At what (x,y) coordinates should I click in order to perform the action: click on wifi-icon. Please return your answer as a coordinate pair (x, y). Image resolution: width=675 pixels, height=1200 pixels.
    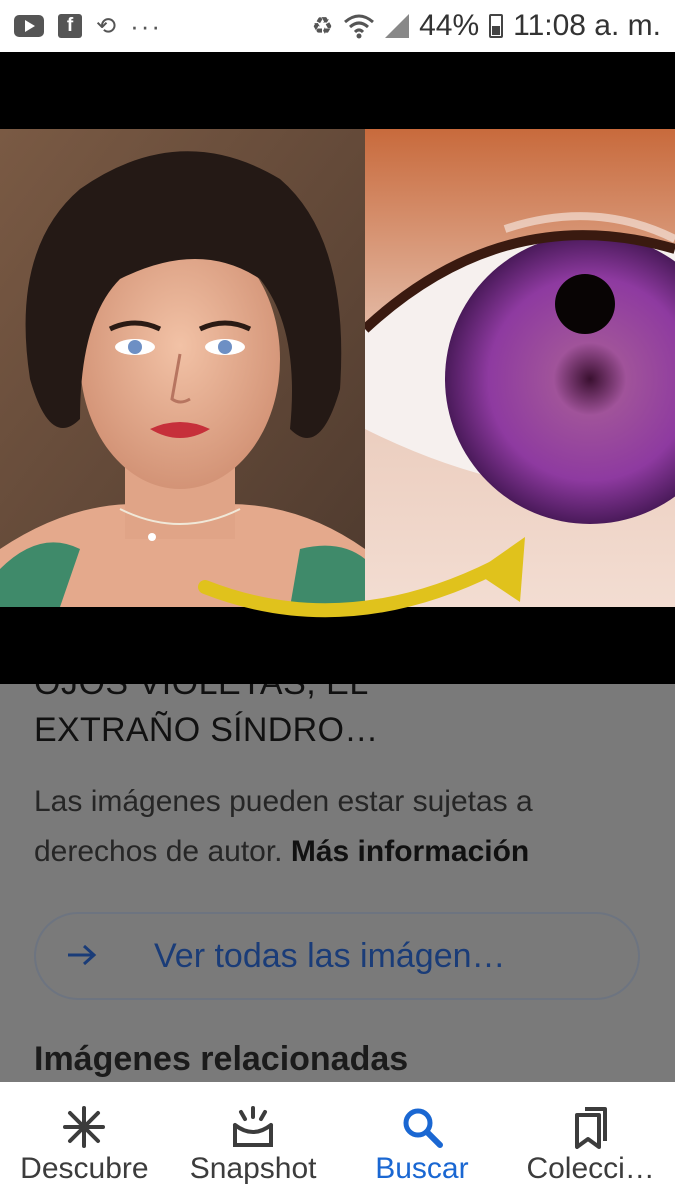
    Looking at the image, I should click on (359, 26).